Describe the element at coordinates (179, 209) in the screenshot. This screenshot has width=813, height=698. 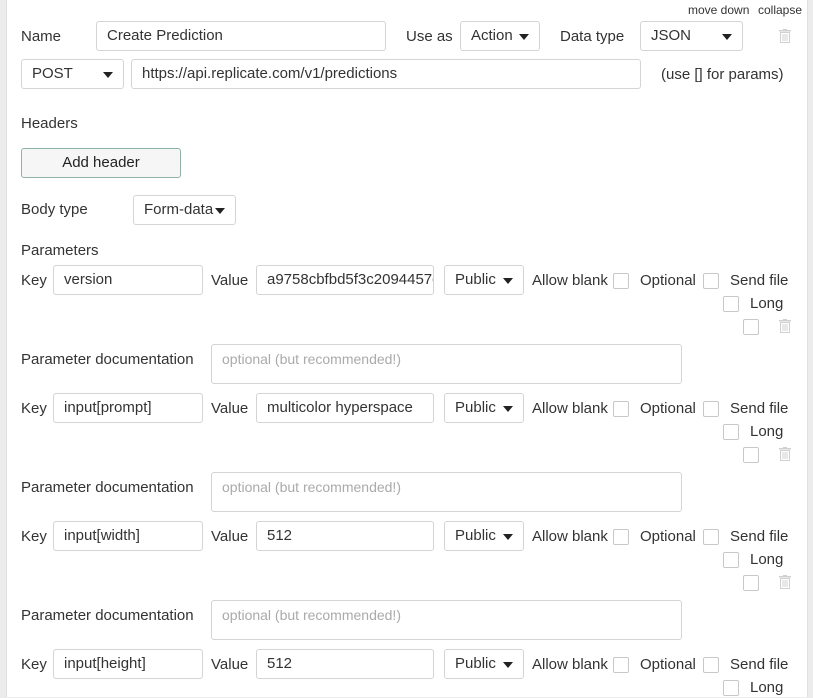
I see `body-type-value: Form-data` at that location.